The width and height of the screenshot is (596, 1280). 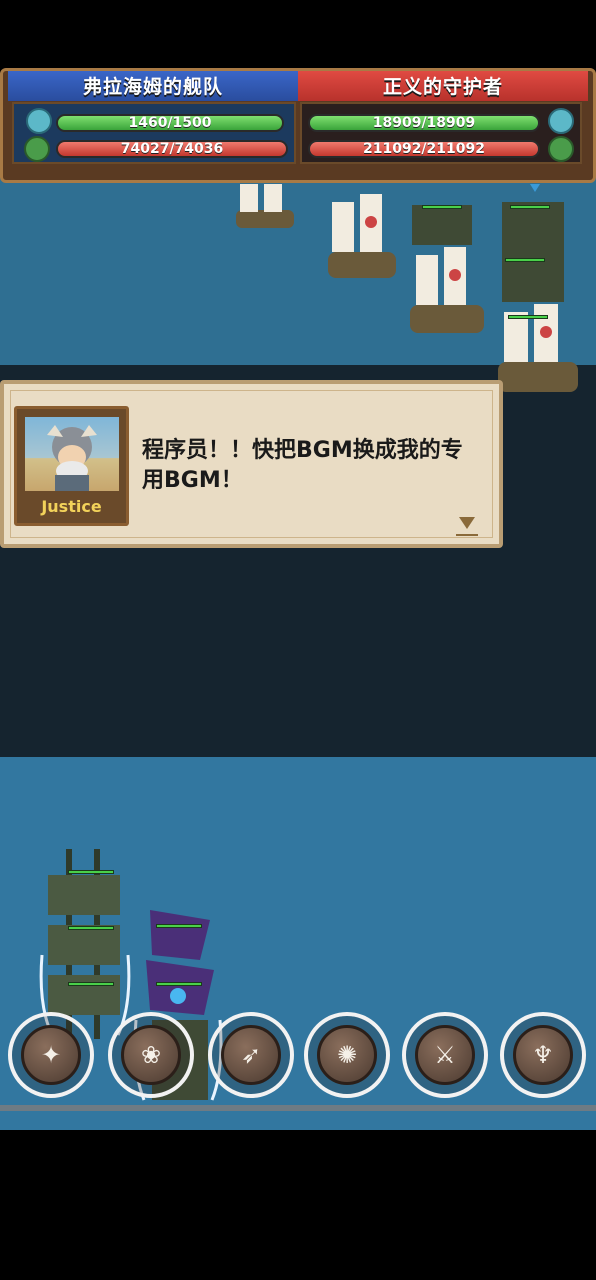 What do you see at coordinates (442, 87) in the screenshot?
I see `right-team-name: 正义的守护者` at bounding box center [442, 87].